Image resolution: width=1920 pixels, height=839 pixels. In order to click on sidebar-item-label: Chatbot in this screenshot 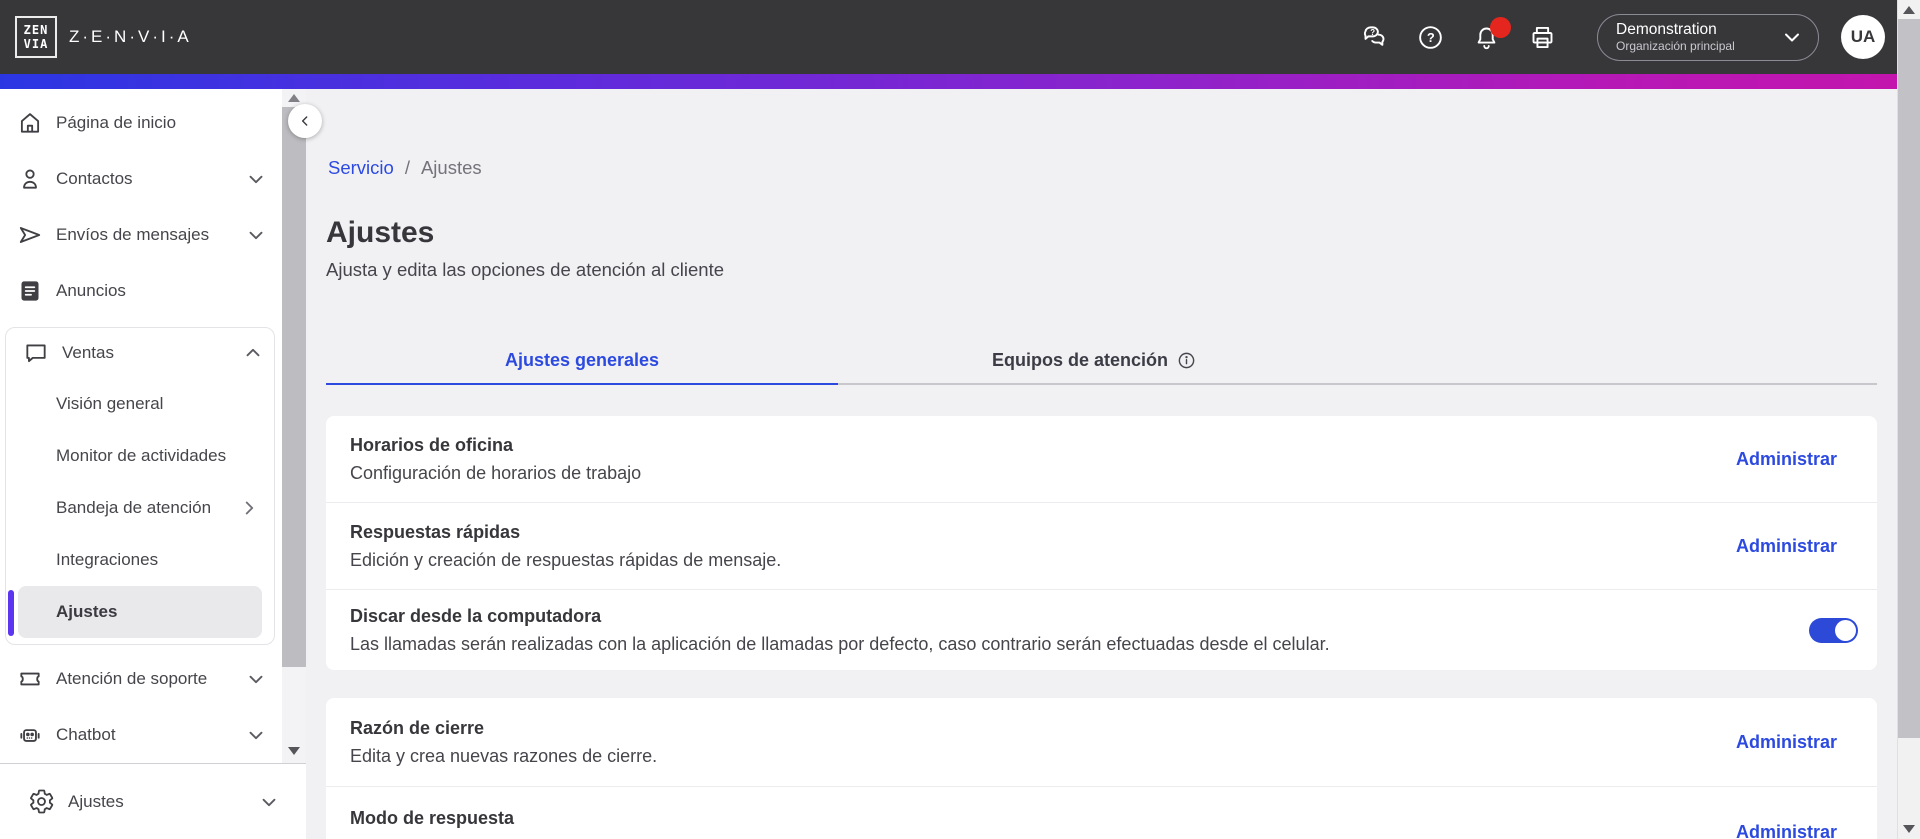, I will do `click(86, 734)`.